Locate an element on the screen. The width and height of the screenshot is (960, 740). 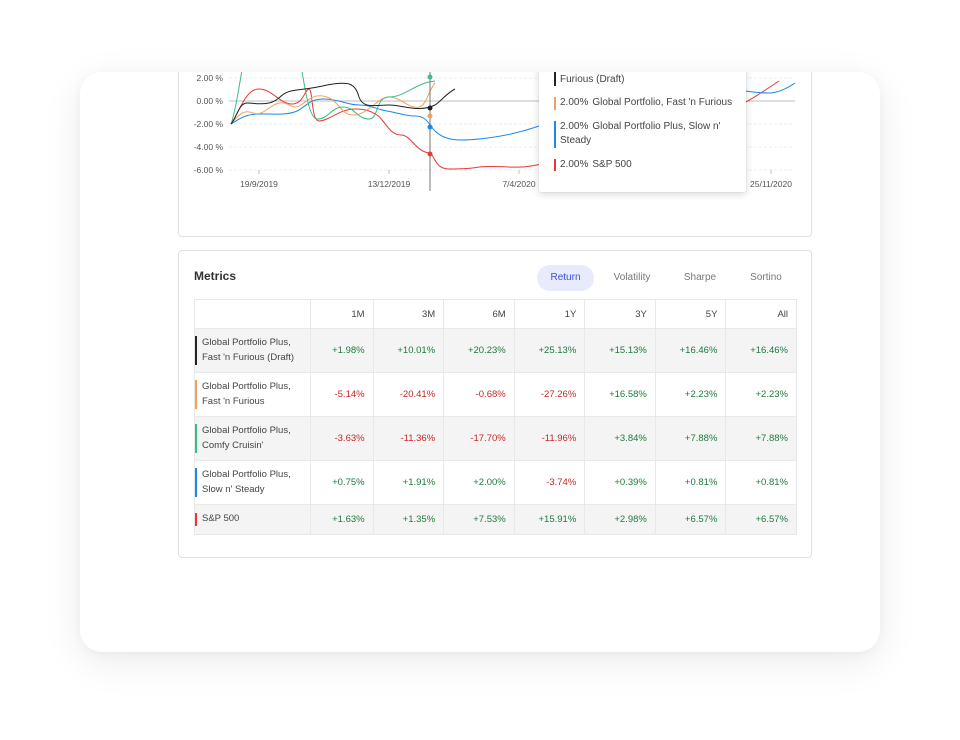
return-value-cell: +1.35% is located at coordinates (408, 519).